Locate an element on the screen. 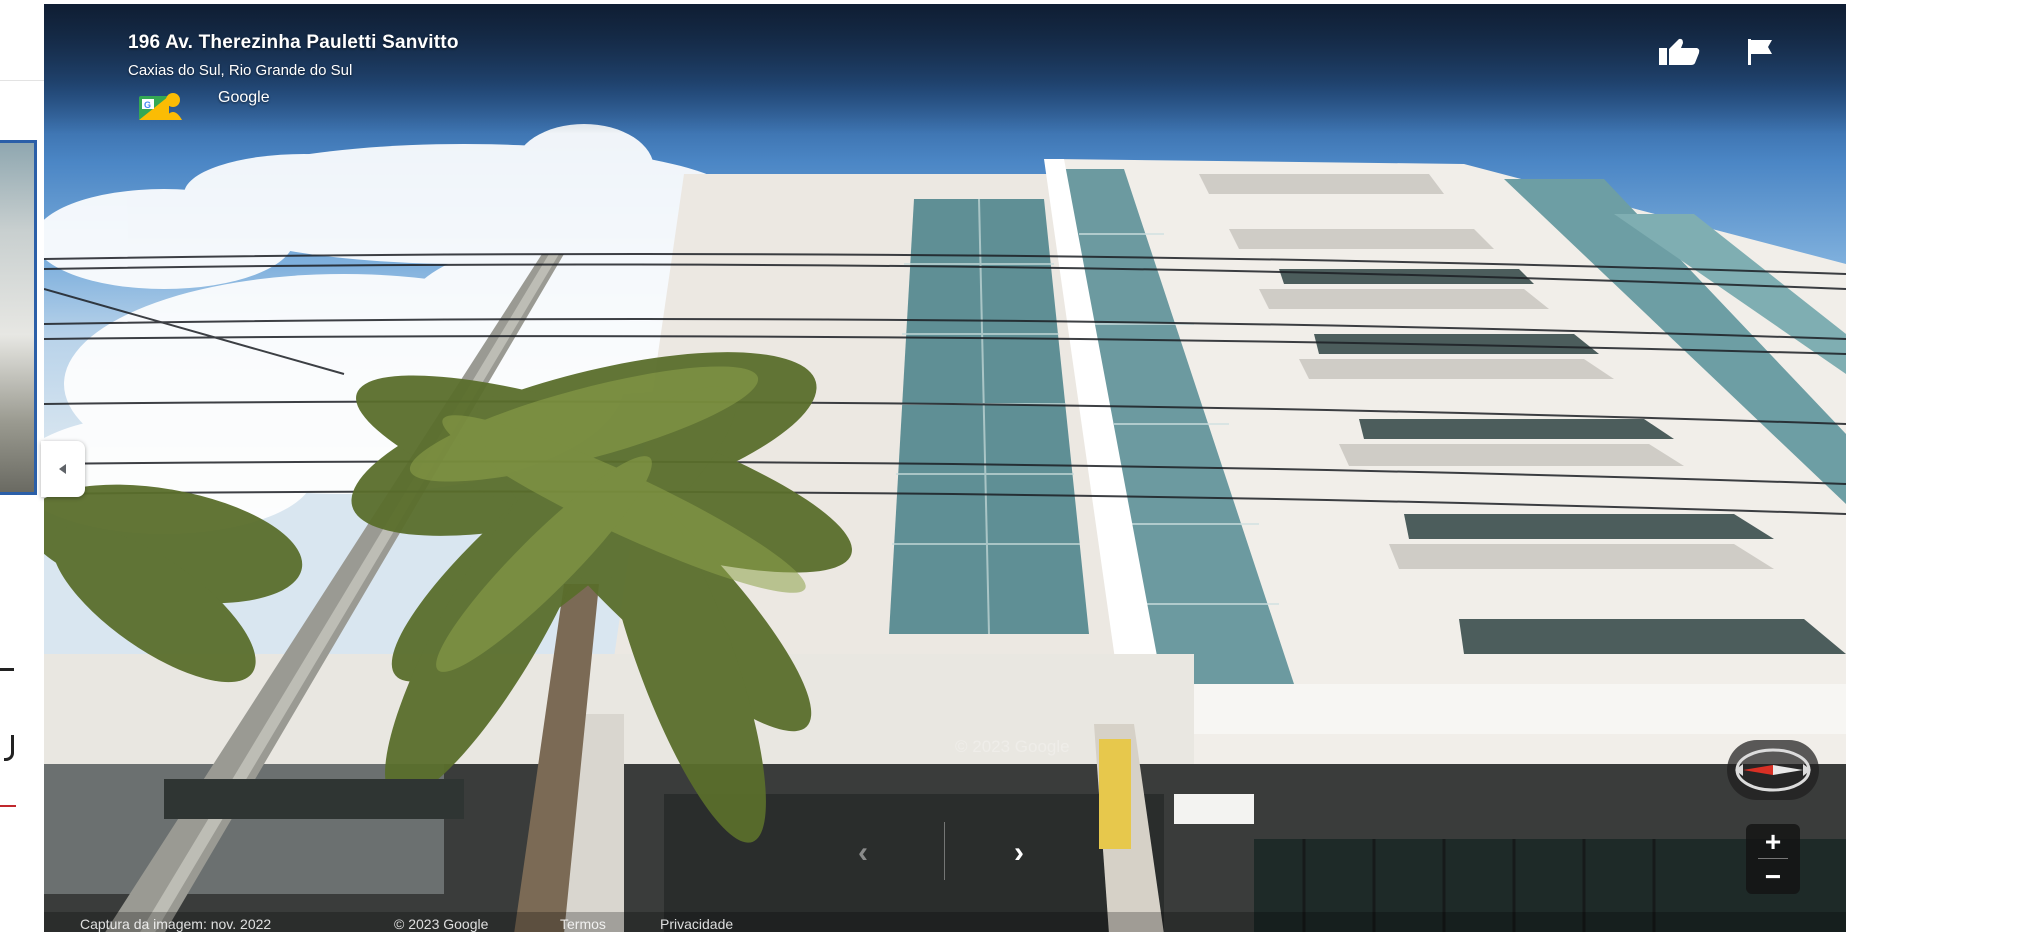  location-title: 196 Av. Therezinha Pauletti Sanvitto is located at coordinates (293, 42).